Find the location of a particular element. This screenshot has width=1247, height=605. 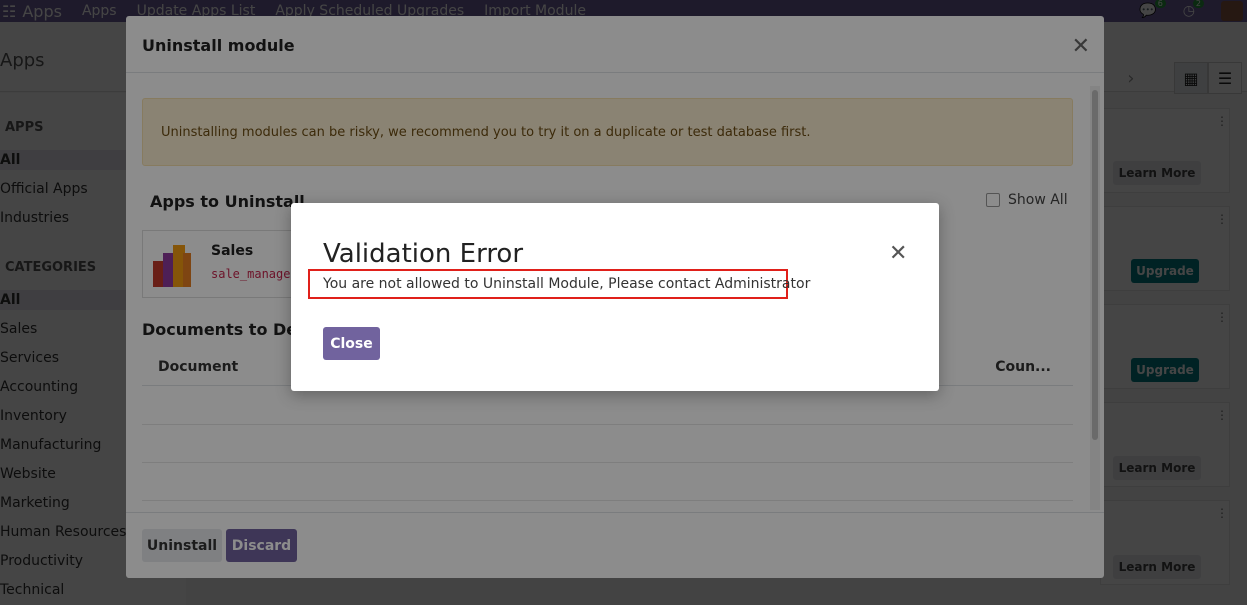

close-icon: ✕ is located at coordinates (898, 253).